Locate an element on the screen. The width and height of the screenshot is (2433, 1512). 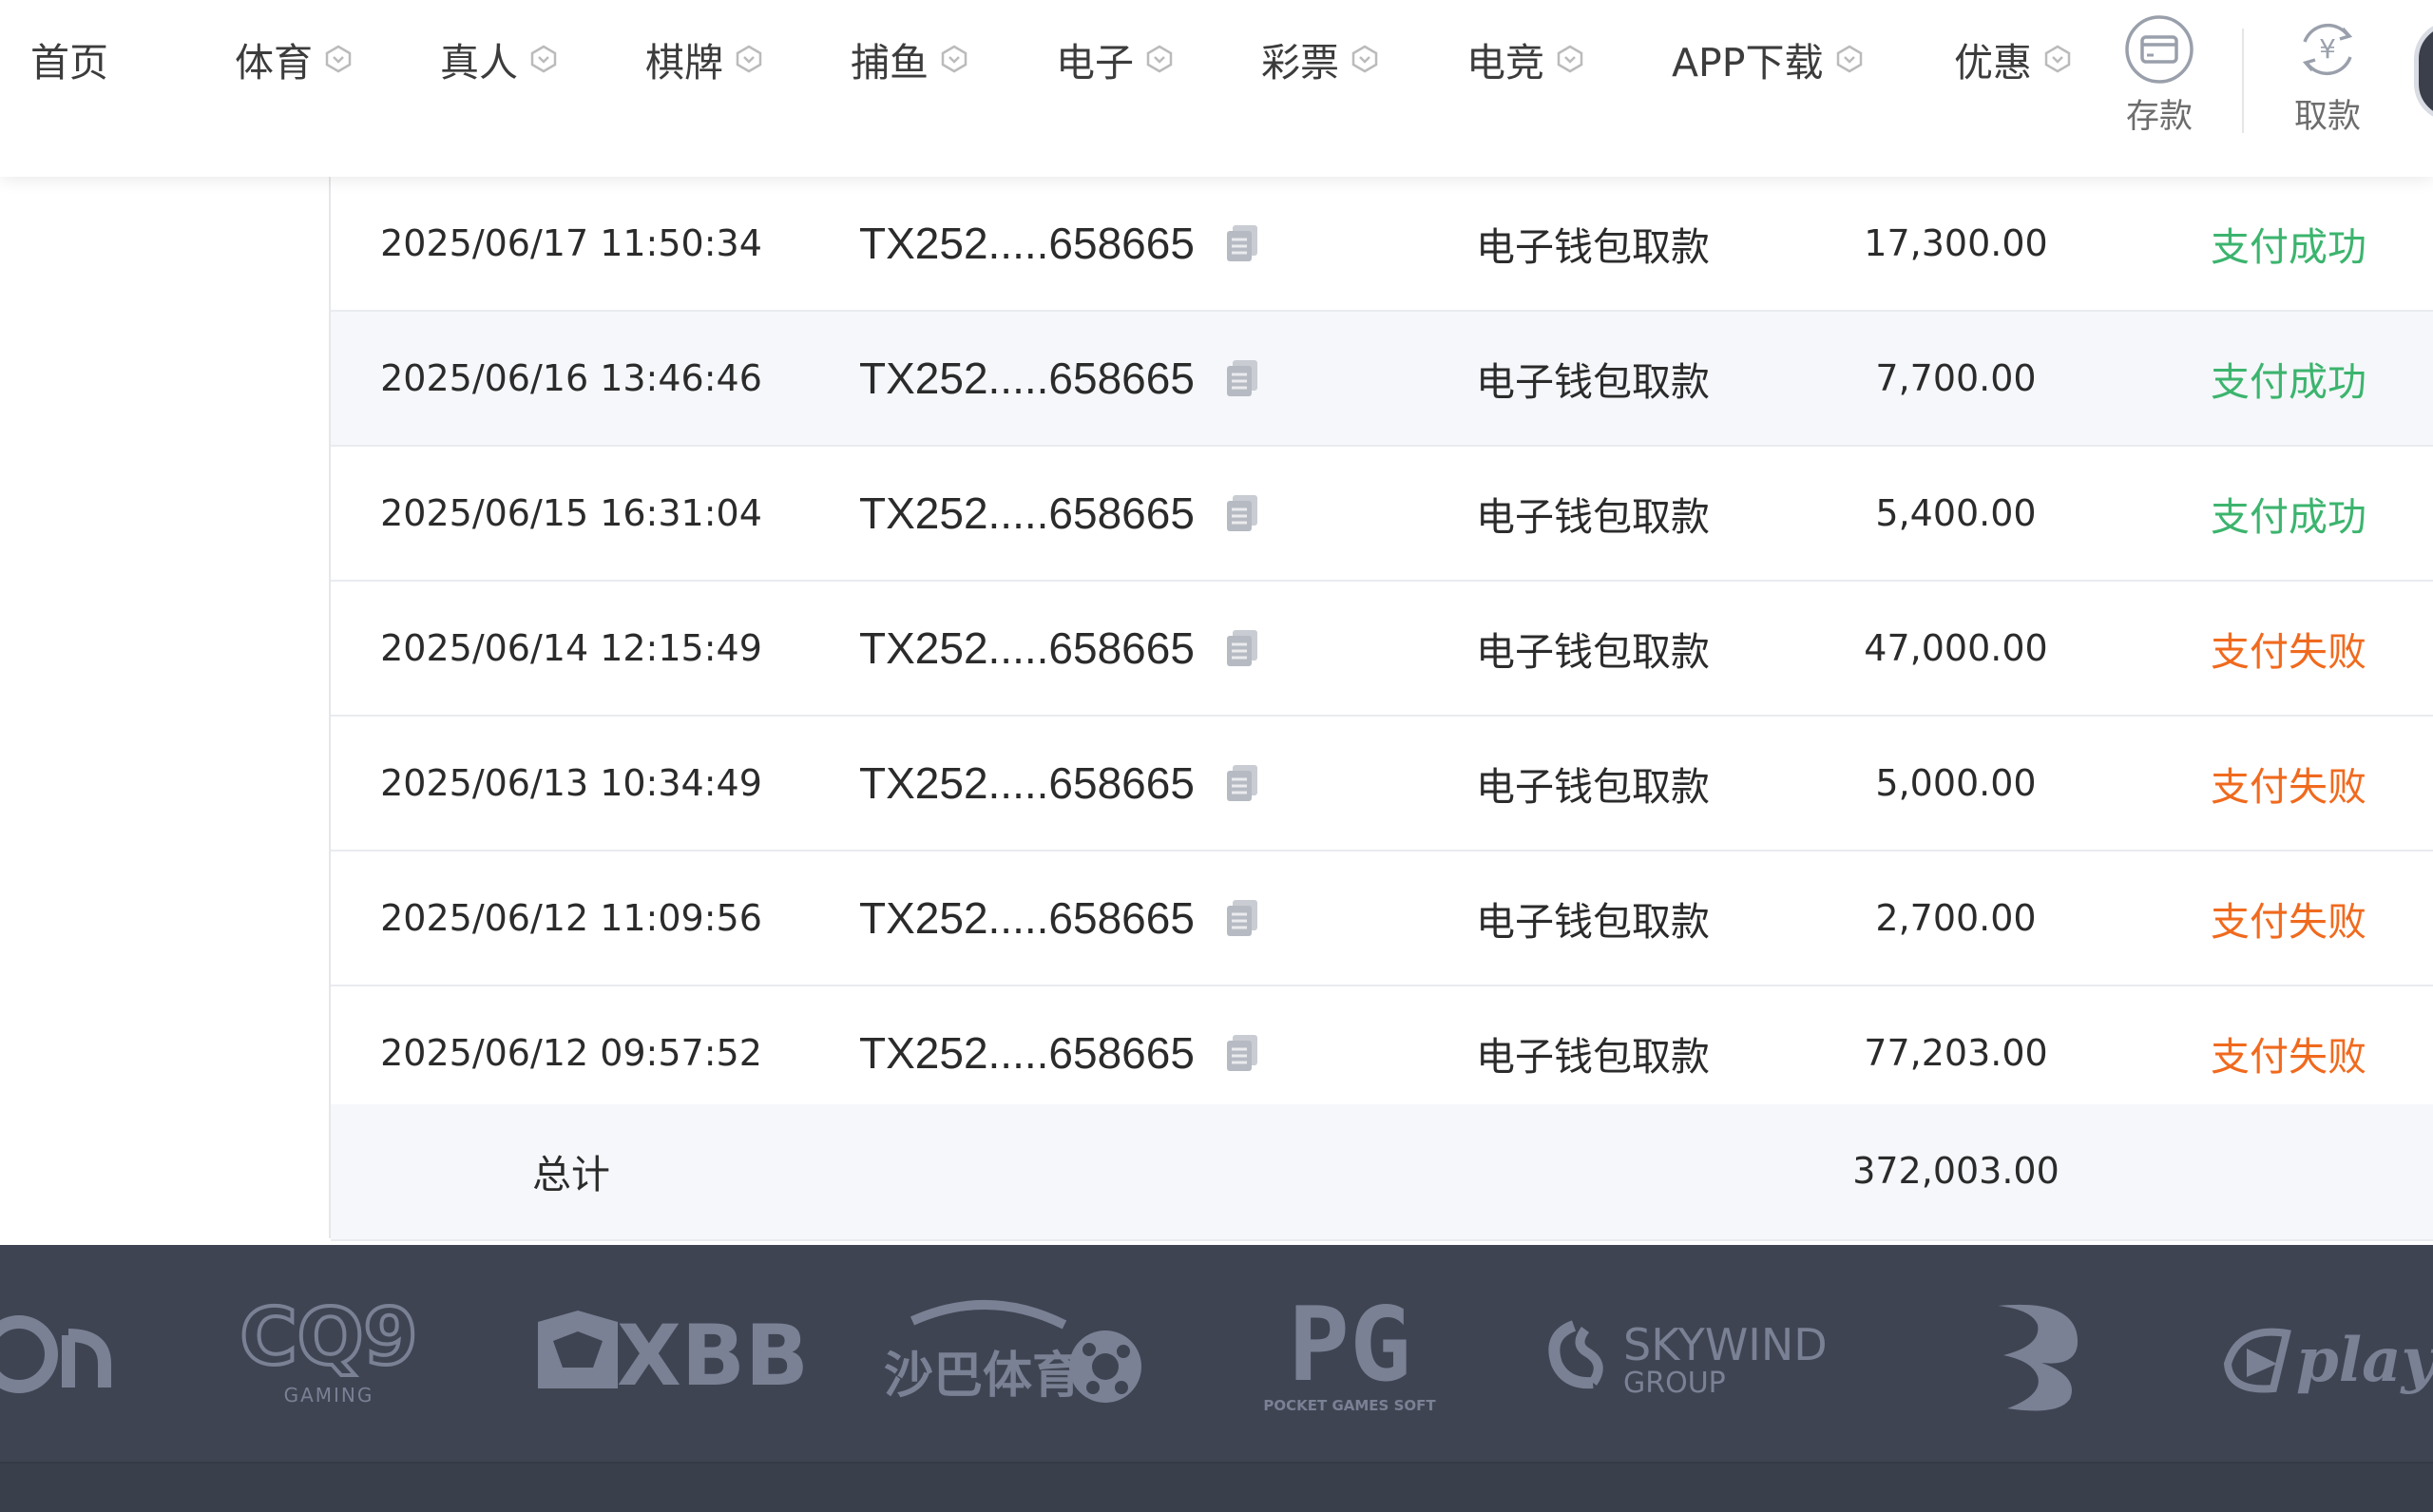
nav-item-label: 捕鱼 is located at coordinates (890, 63).